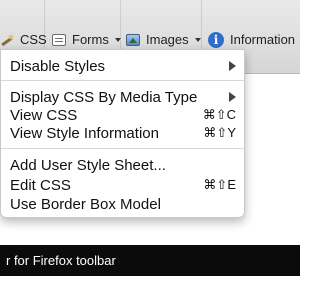  What do you see at coordinates (167, 39) in the screenshot?
I see `toolbar-images-label: Images` at bounding box center [167, 39].